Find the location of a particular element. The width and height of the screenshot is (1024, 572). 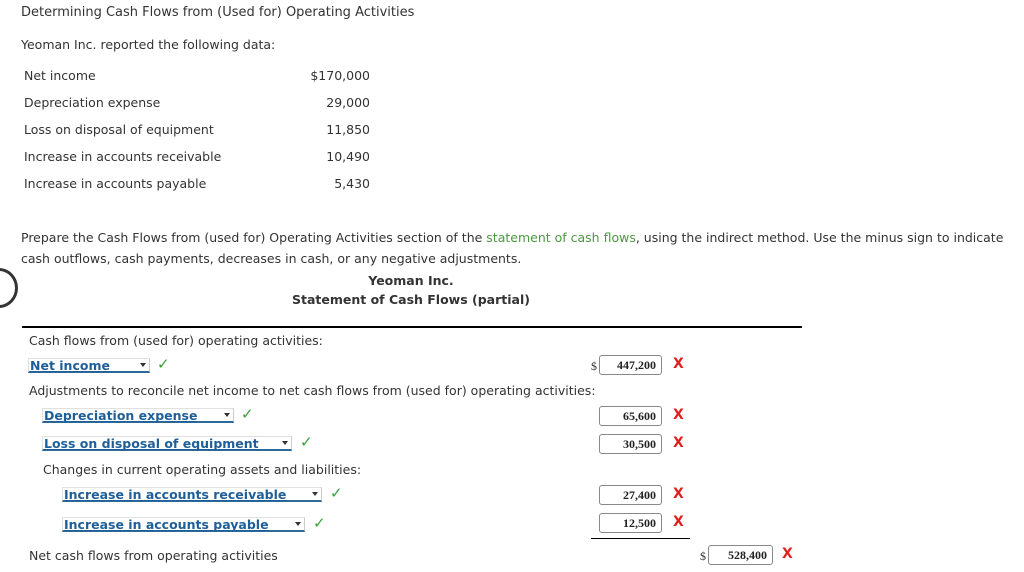

given-label: Increase in accounts payable is located at coordinates (115, 183).